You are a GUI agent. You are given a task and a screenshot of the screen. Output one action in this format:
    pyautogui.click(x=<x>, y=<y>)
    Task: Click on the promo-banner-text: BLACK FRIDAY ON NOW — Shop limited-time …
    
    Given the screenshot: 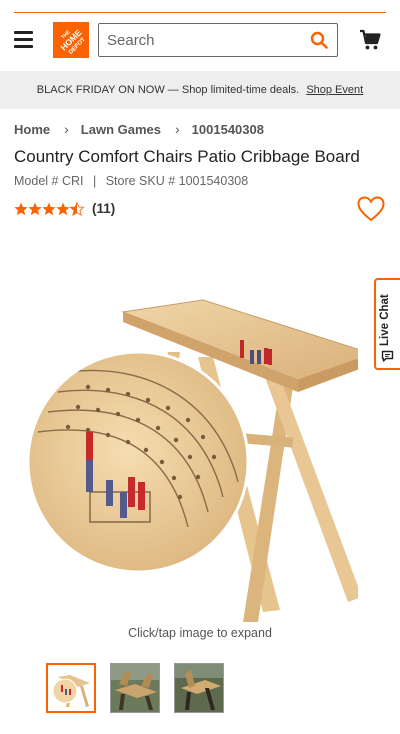 What is the action you would take?
    pyautogui.click(x=168, y=90)
    